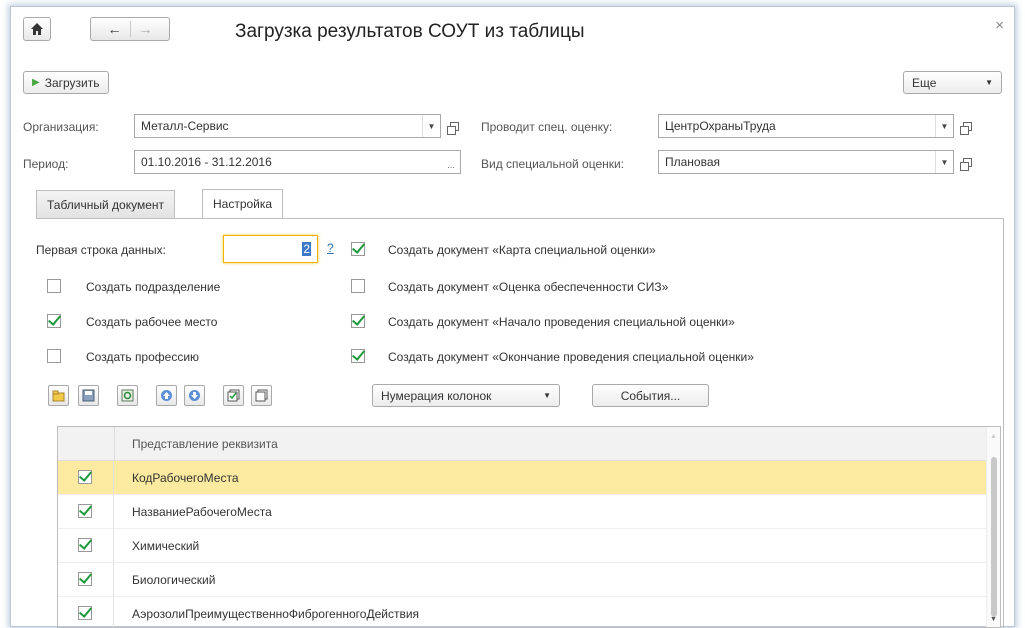 The height and width of the screenshot is (628, 1025). What do you see at coordinates (358, 321) in the screenshot?
I see `create-start-checkbox` at bounding box center [358, 321].